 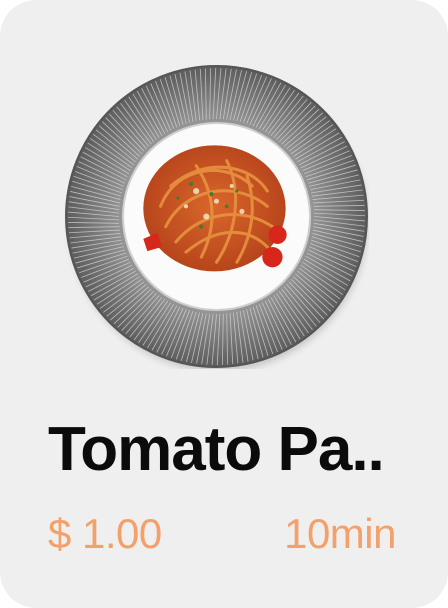 I want to click on dish-title: Tomato Pa.., so click(x=216, y=449).